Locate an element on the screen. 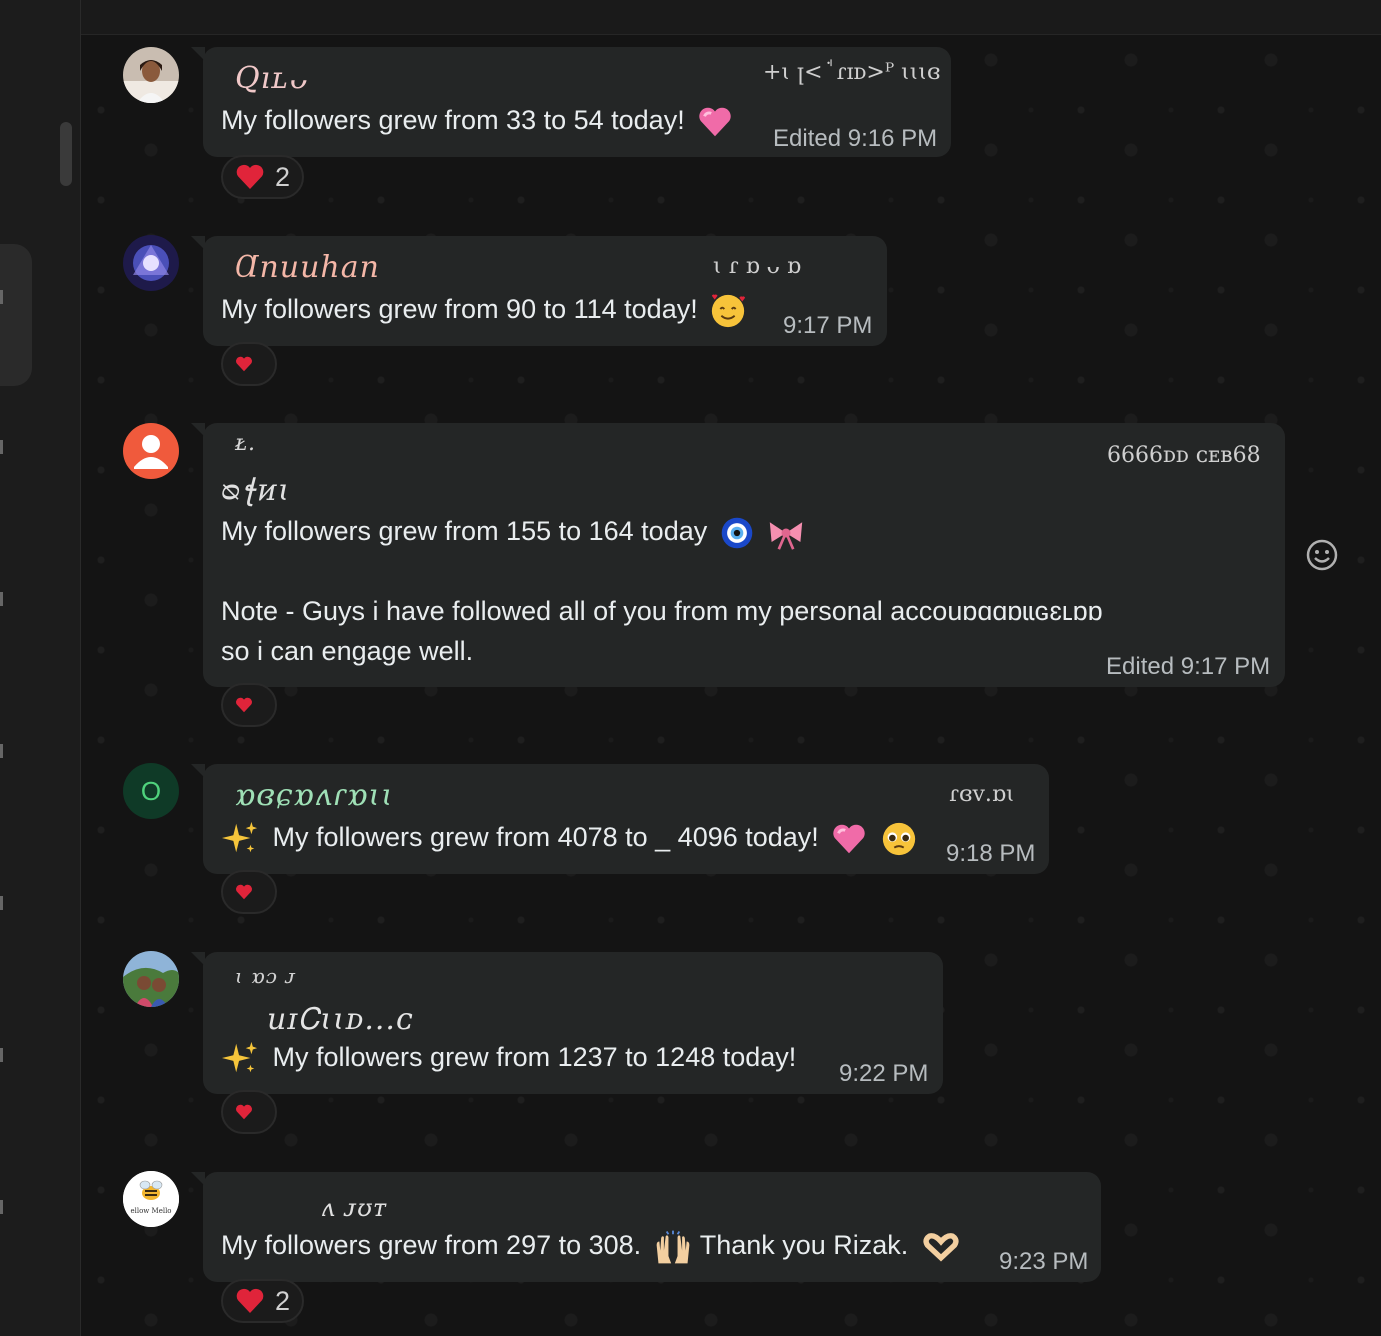  message-text-2: Thank you Rizak. is located at coordinates (804, 1245).